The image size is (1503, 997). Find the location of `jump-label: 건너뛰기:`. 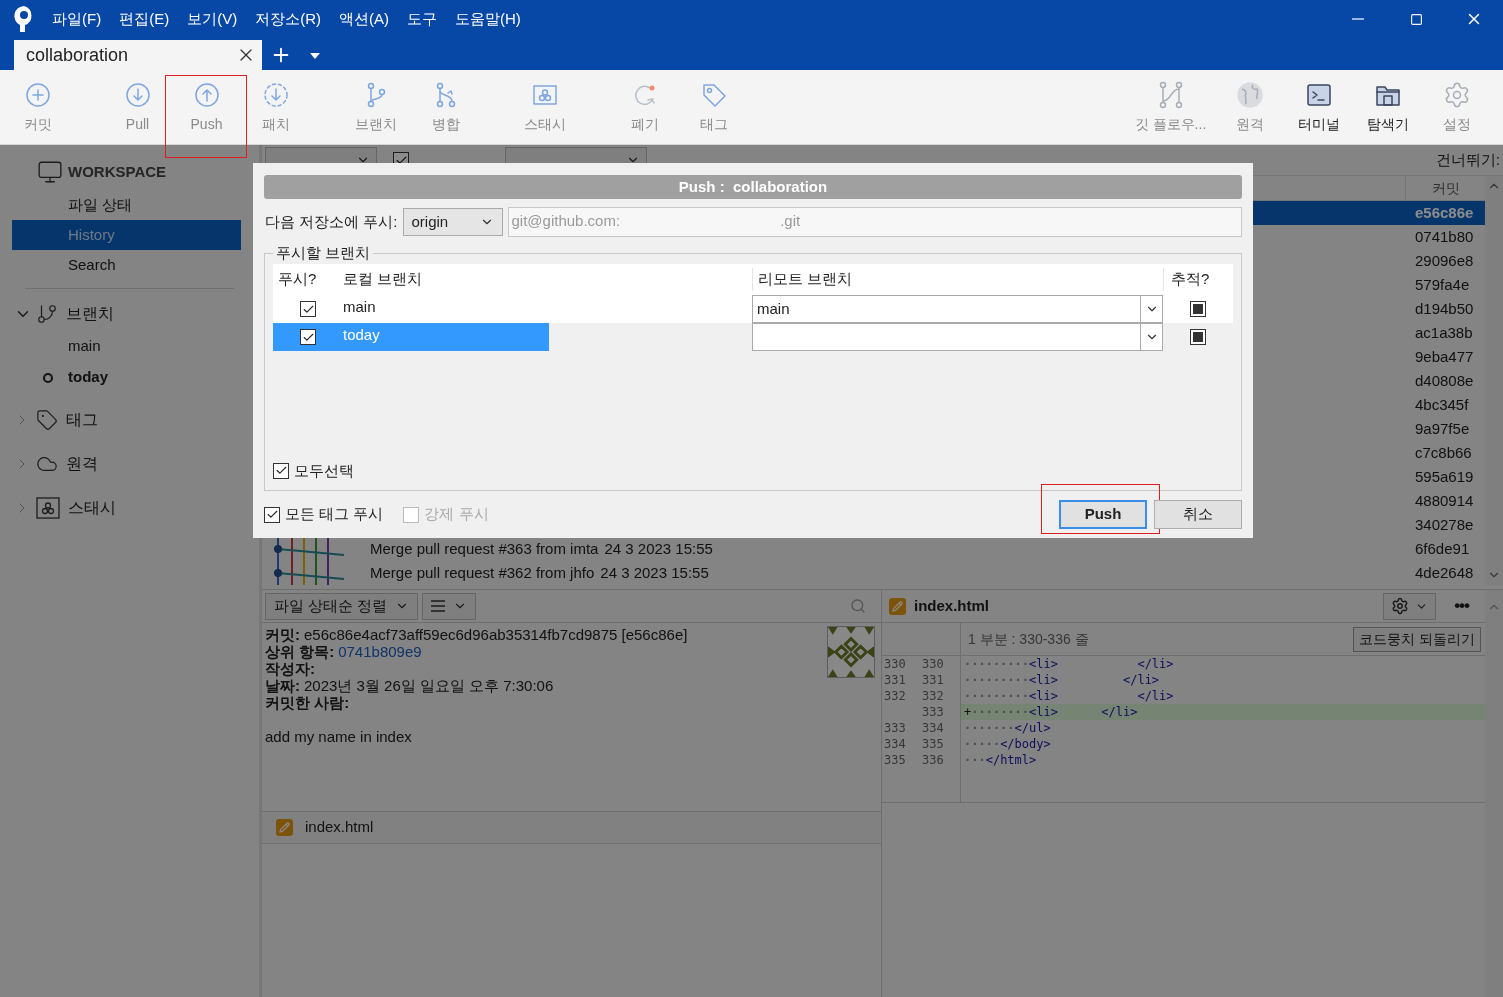

jump-label: 건너뛰기: is located at coordinates (1467, 159).